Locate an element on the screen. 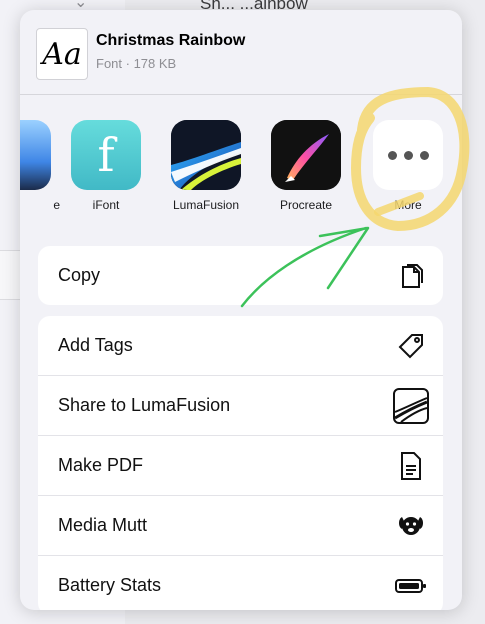 The image size is (485, 624). more-icon is located at coordinates (408, 155).